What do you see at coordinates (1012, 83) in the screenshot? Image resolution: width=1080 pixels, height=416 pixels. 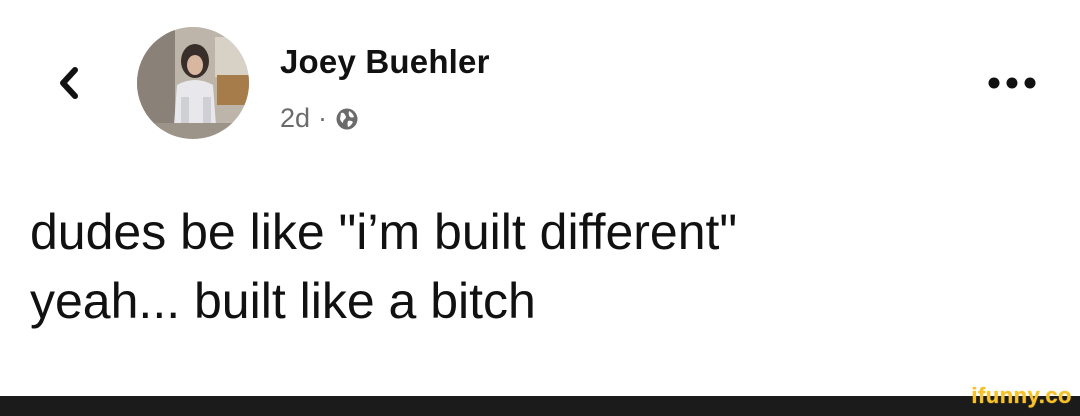 I see `more-options-icon` at bounding box center [1012, 83].